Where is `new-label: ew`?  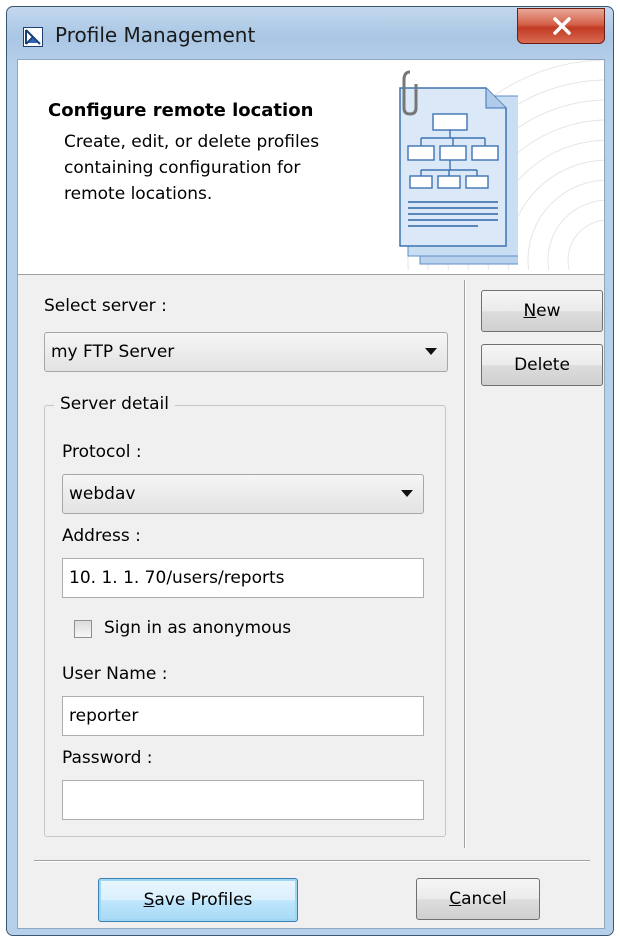
new-label: ew is located at coordinates (548, 311).